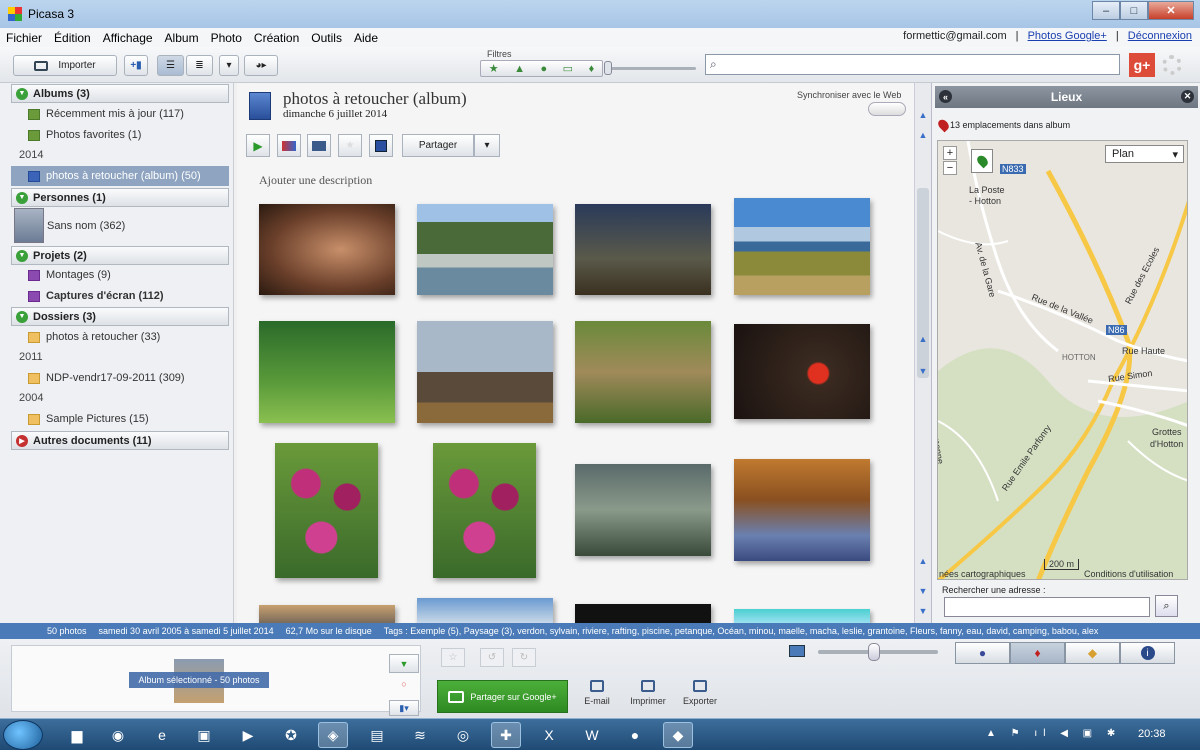 Image resolution: width=1200 pixels, height=750 pixels. What do you see at coordinates (492, 657) in the screenshot?
I see `rotate-left-button: ↺` at bounding box center [492, 657].